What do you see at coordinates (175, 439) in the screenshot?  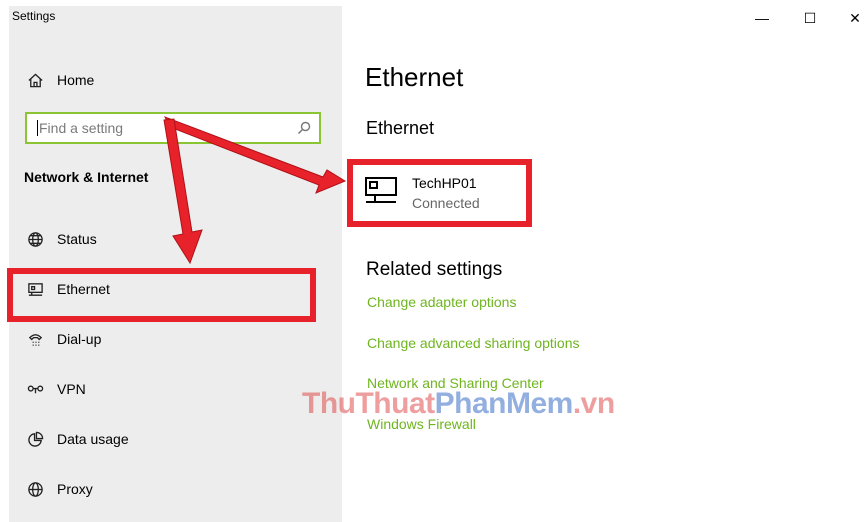 I see `sidebar-item-data-usage: Data usage` at bounding box center [175, 439].